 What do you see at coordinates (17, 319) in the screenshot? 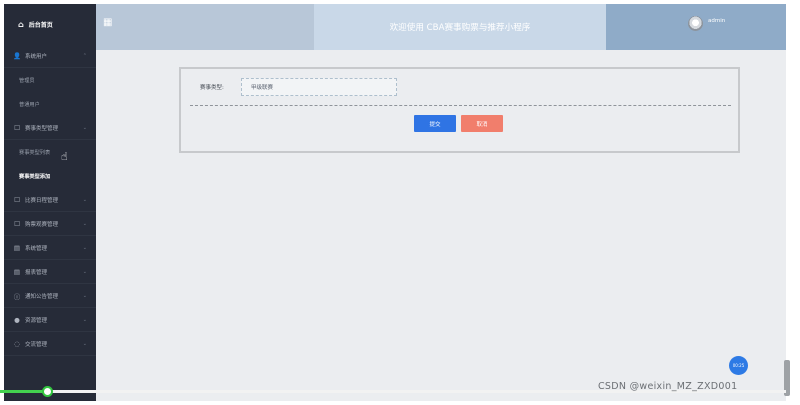
I see `location-icon: ●` at bounding box center [17, 319].